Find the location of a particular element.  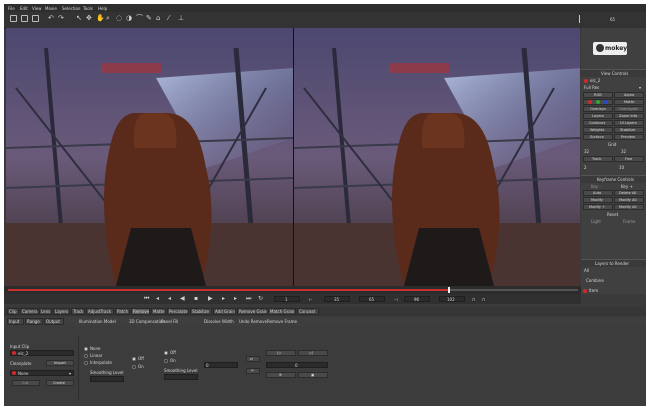

set-key-button: ⊕ is located at coordinates (281, 375).